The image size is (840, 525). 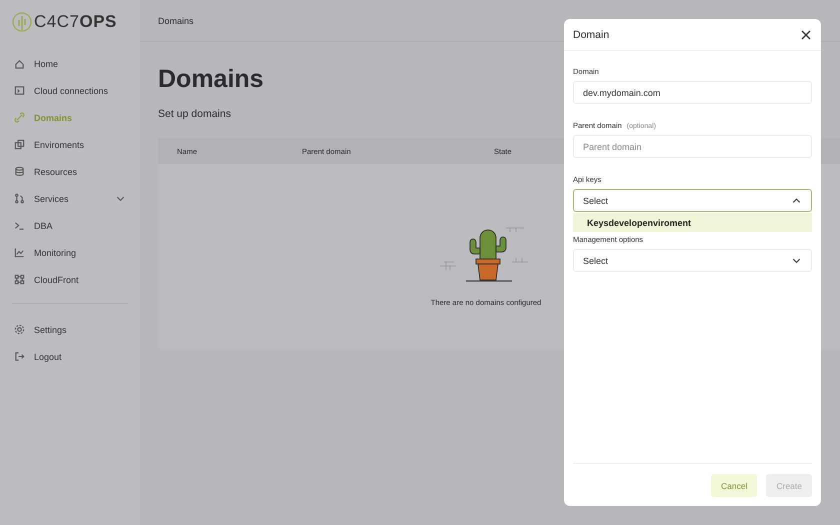 I want to click on page-title: Domains, so click(x=211, y=79).